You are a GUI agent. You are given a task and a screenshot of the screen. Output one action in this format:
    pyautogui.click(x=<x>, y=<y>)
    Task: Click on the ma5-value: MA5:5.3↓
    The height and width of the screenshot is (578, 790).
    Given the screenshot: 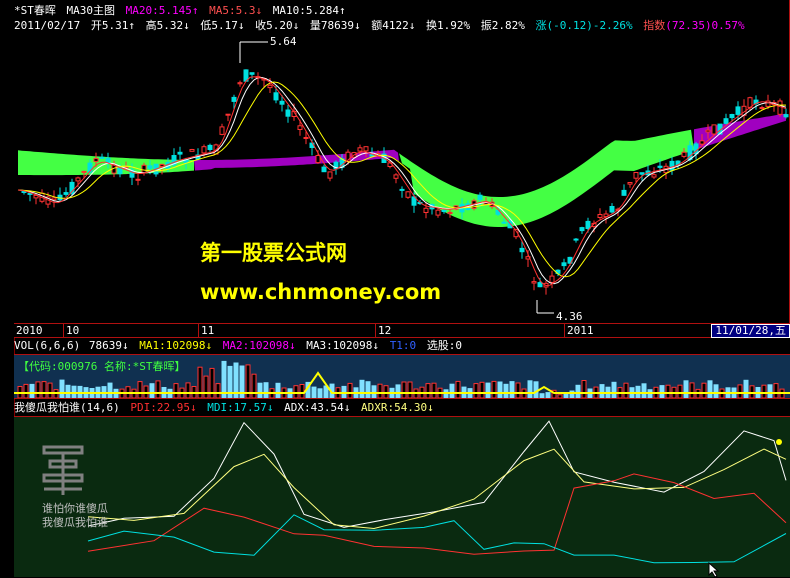 What is the action you would take?
    pyautogui.click(x=236, y=10)
    